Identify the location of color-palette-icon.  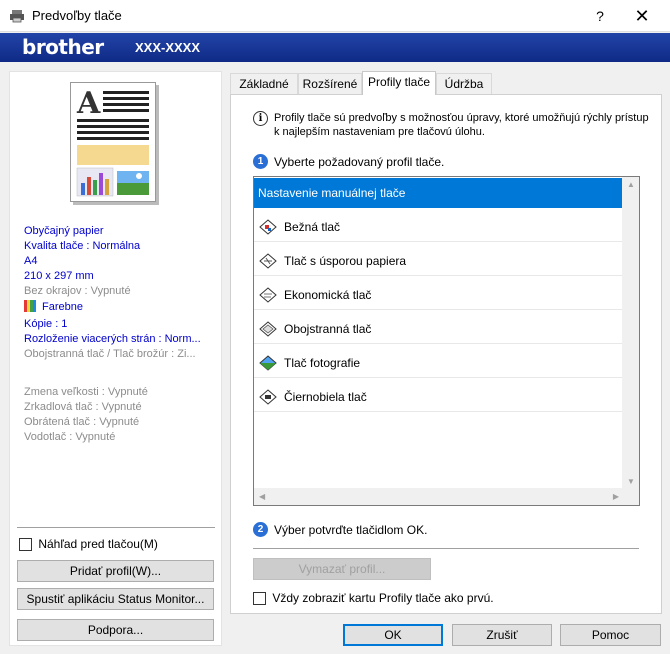
(30, 306).